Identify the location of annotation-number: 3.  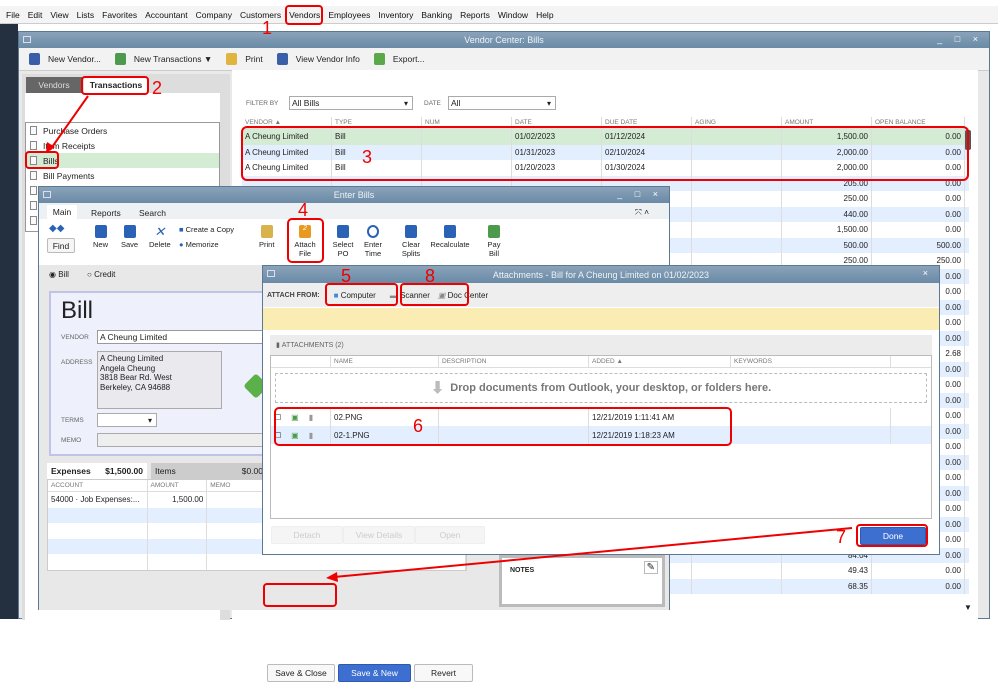
(367, 157).